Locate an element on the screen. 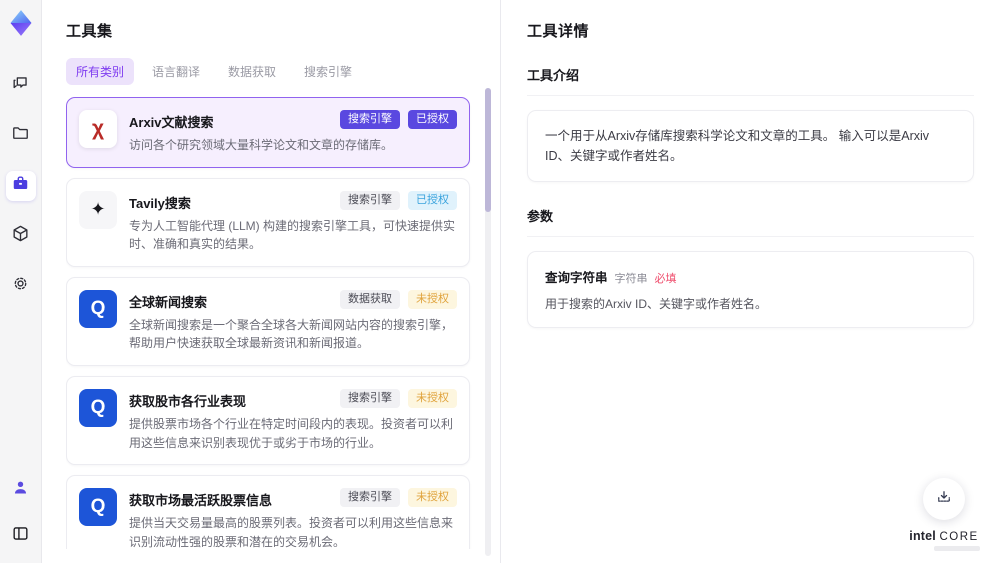 The height and width of the screenshot is (563, 1000). sidebar-item-models is located at coordinates (21, 236).